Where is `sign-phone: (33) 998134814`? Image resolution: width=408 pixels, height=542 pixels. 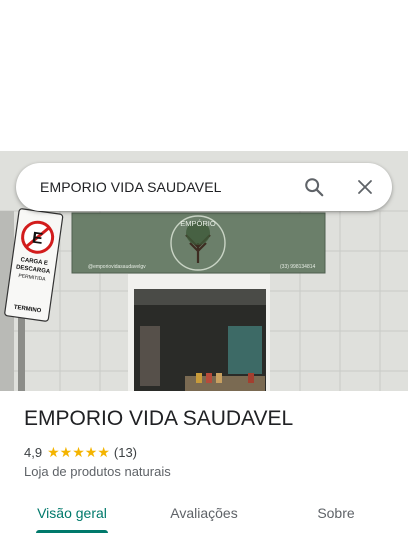
sign-phone: (33) 998134814 is located at coordinates (298, 267).